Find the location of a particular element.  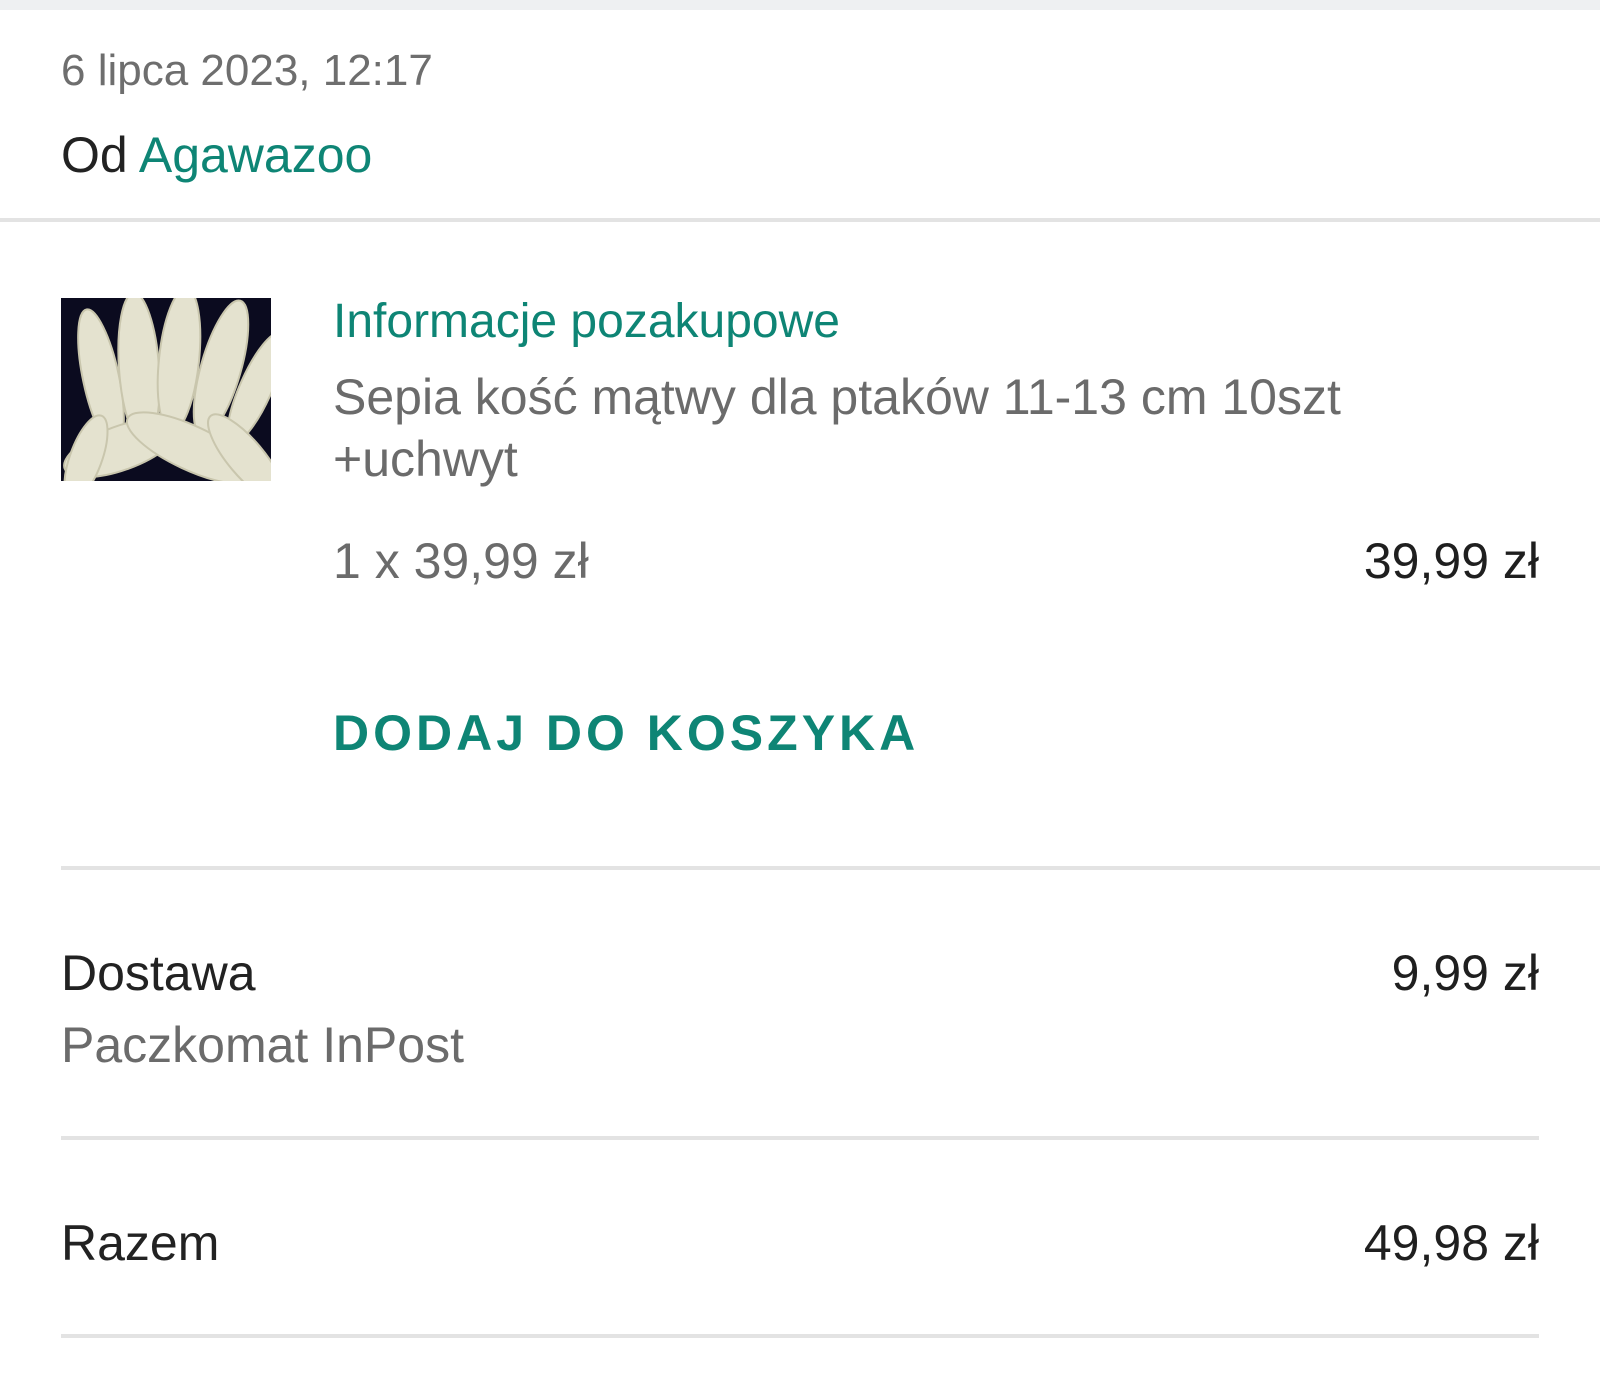

seller-line: Od Agawazoo is located at coordinates (216, 155).